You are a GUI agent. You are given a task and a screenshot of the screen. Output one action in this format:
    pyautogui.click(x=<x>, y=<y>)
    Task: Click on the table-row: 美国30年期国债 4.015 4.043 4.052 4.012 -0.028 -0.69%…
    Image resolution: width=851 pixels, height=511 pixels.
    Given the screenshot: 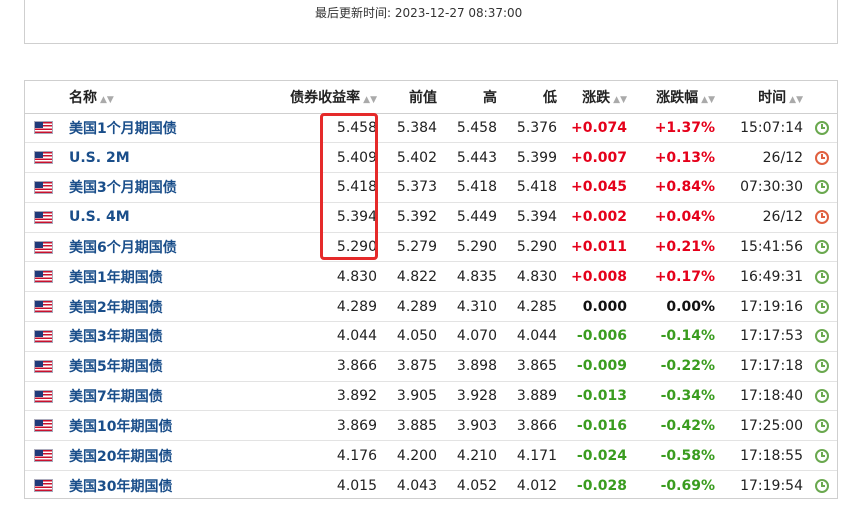 What is the action you would take?
    pyautogui.click(x=431, y=486)
    